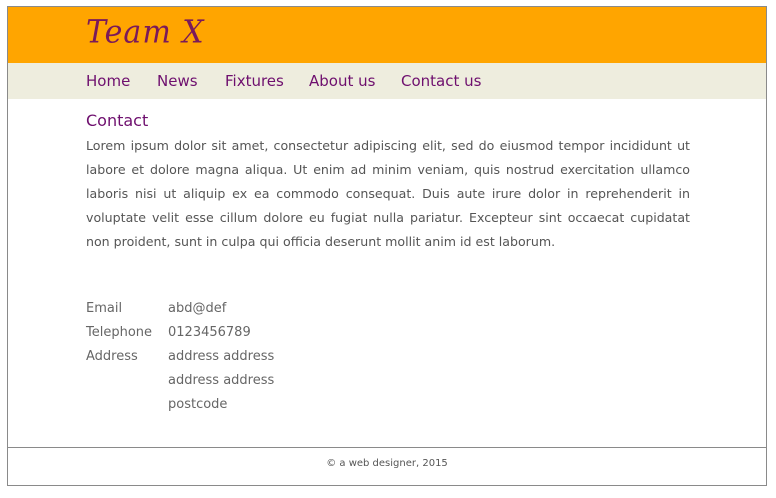  Describe the element at coordinates (441, 81) in the screenshot. I see `nav-link-contact-us: Contact us` at that location.